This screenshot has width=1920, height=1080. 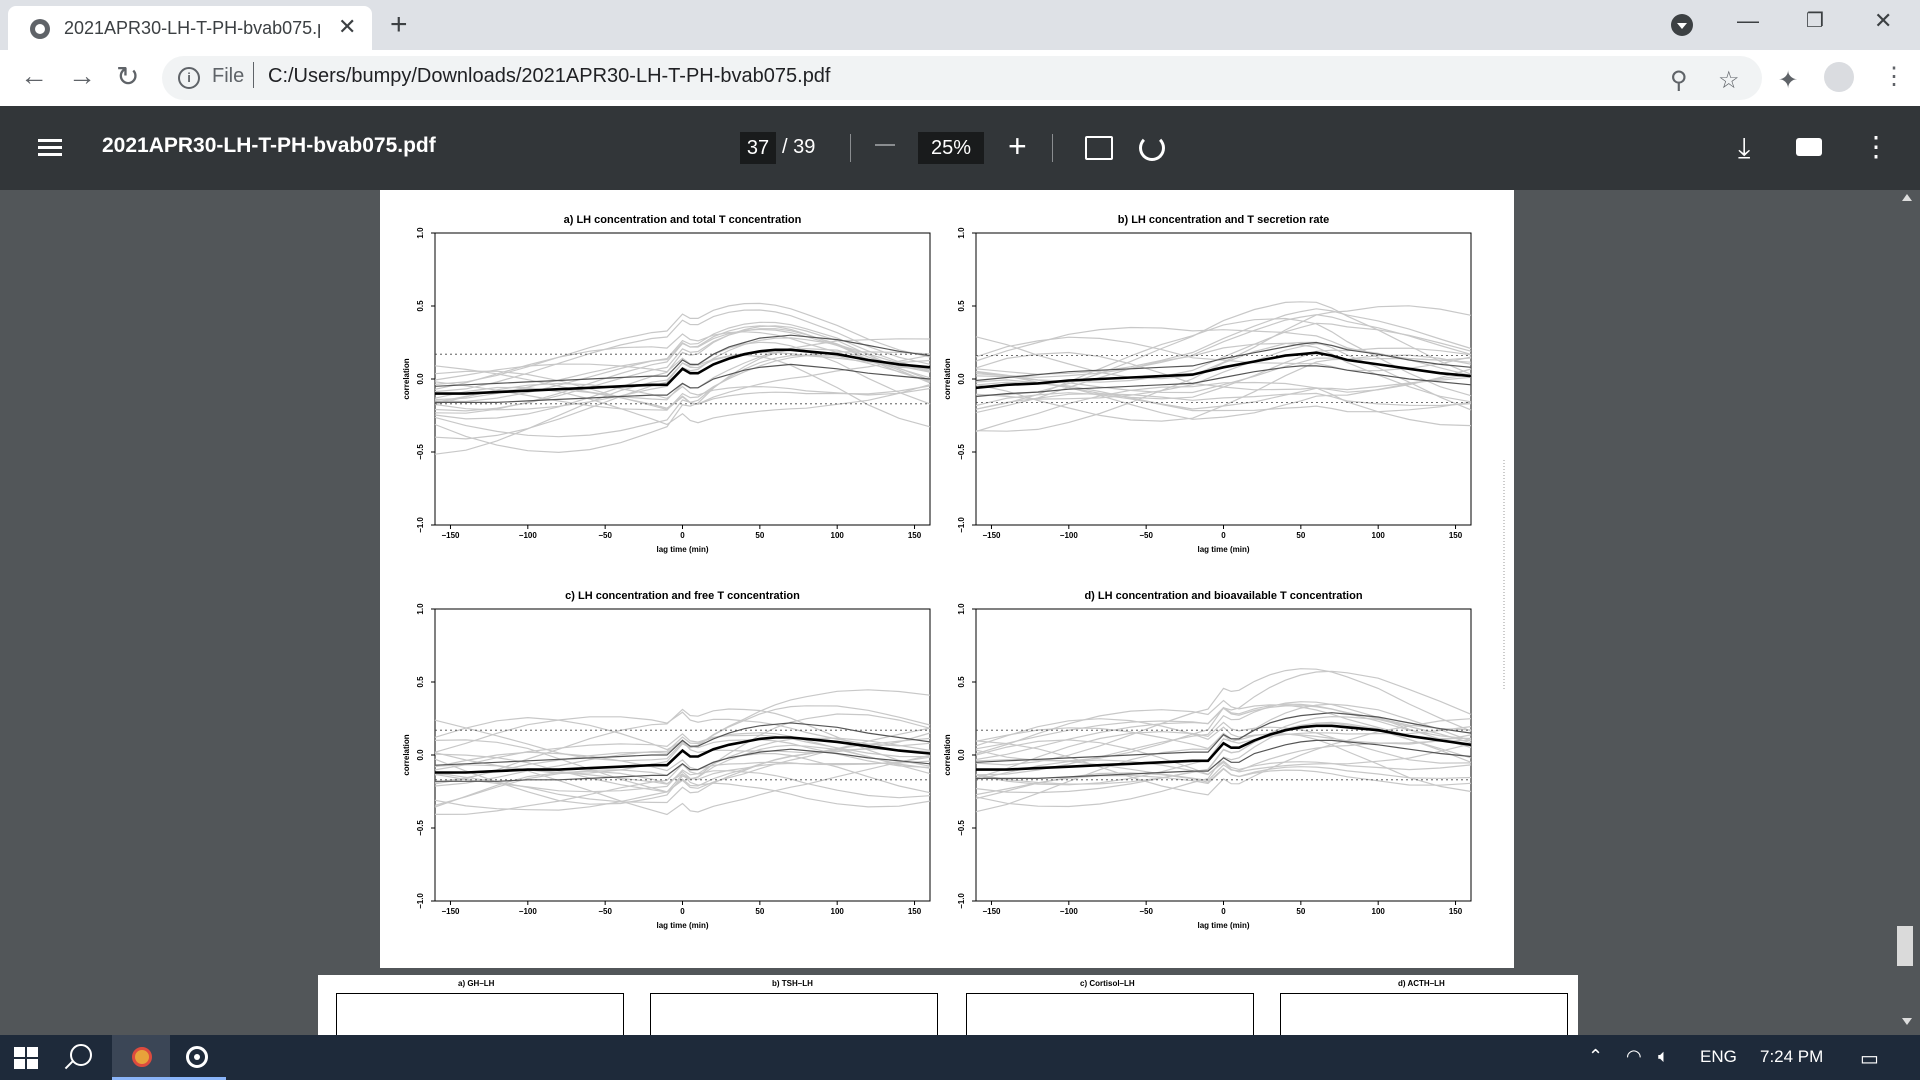 I want to click on chrome-menu-icon: ⋮, so click(x=1894, y=76).